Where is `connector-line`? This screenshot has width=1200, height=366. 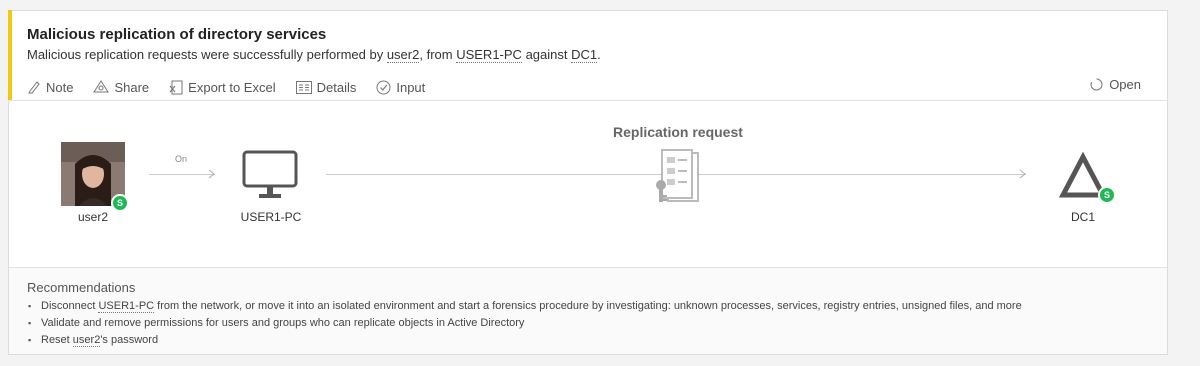 connector-line is located at coordinates (182, 174).